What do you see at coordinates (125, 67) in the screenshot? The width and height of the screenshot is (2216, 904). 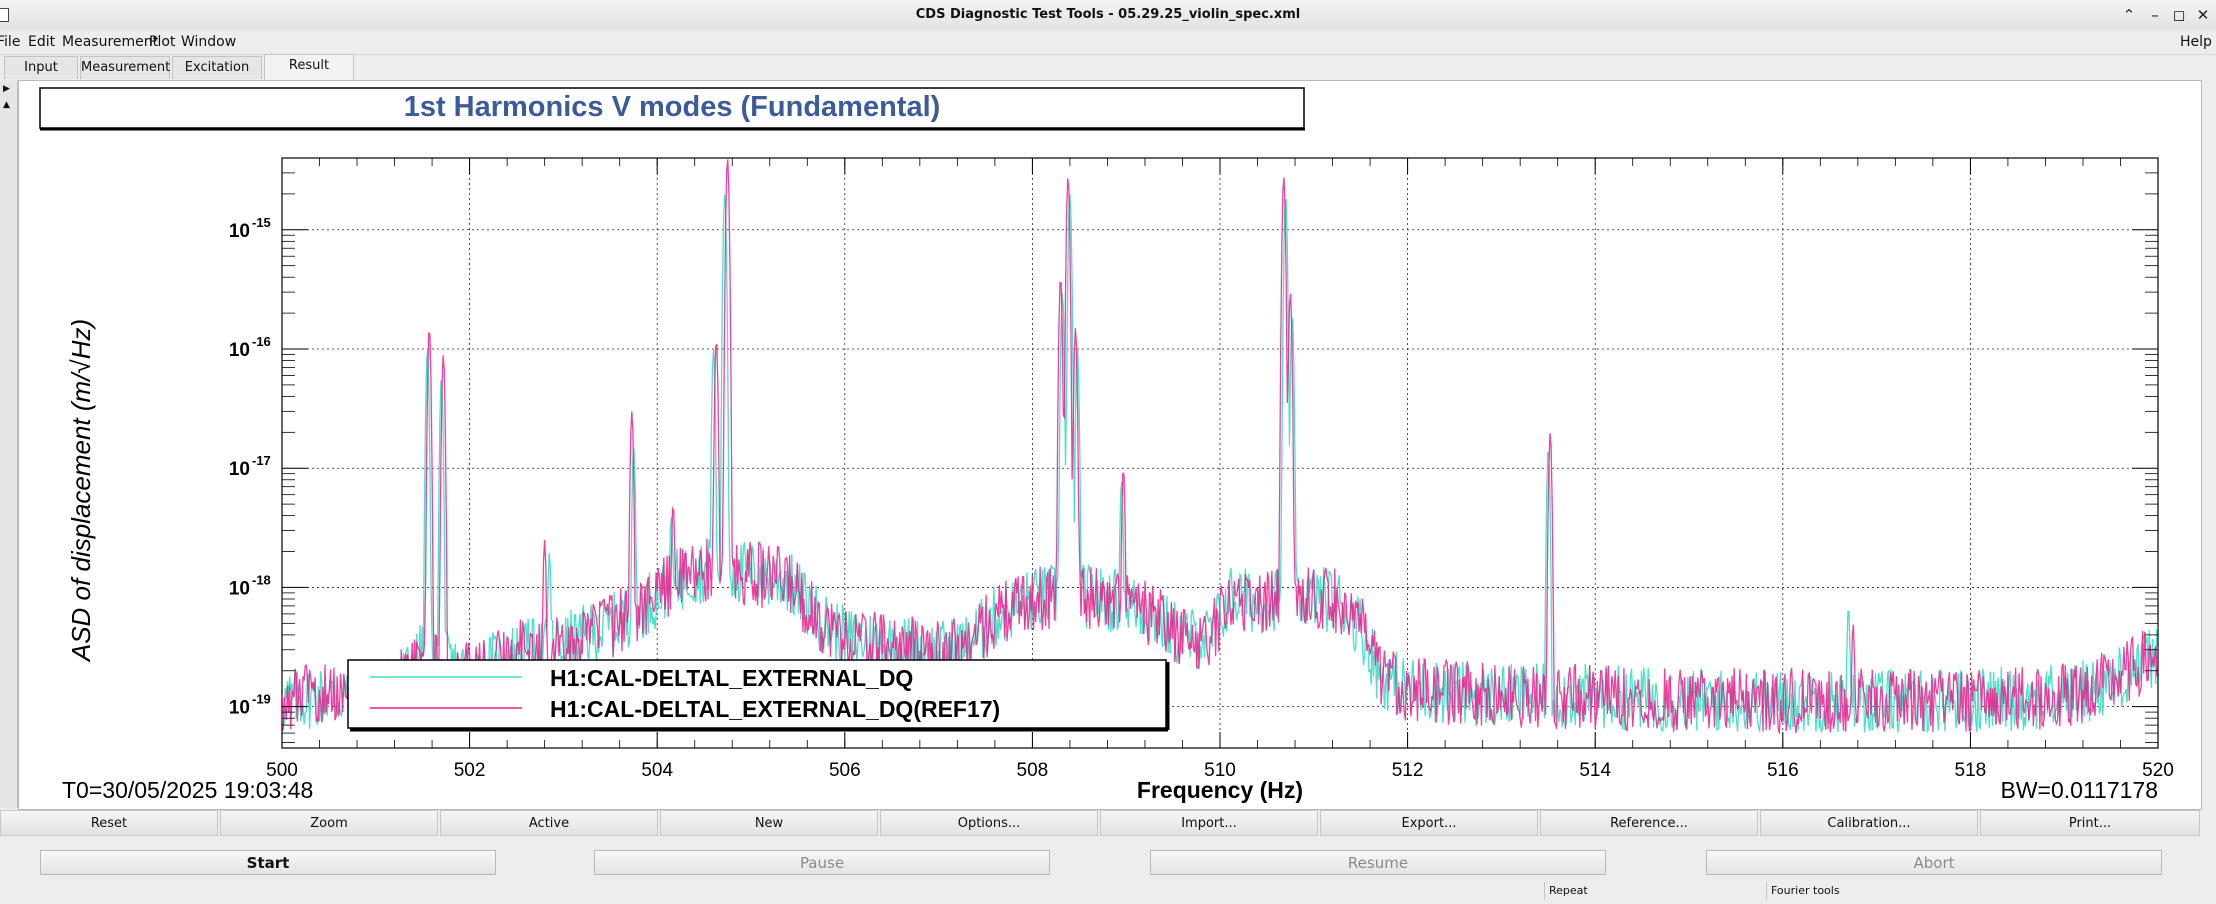 I see `tab-measurement: Measurement` at bounding box center [125, 67].